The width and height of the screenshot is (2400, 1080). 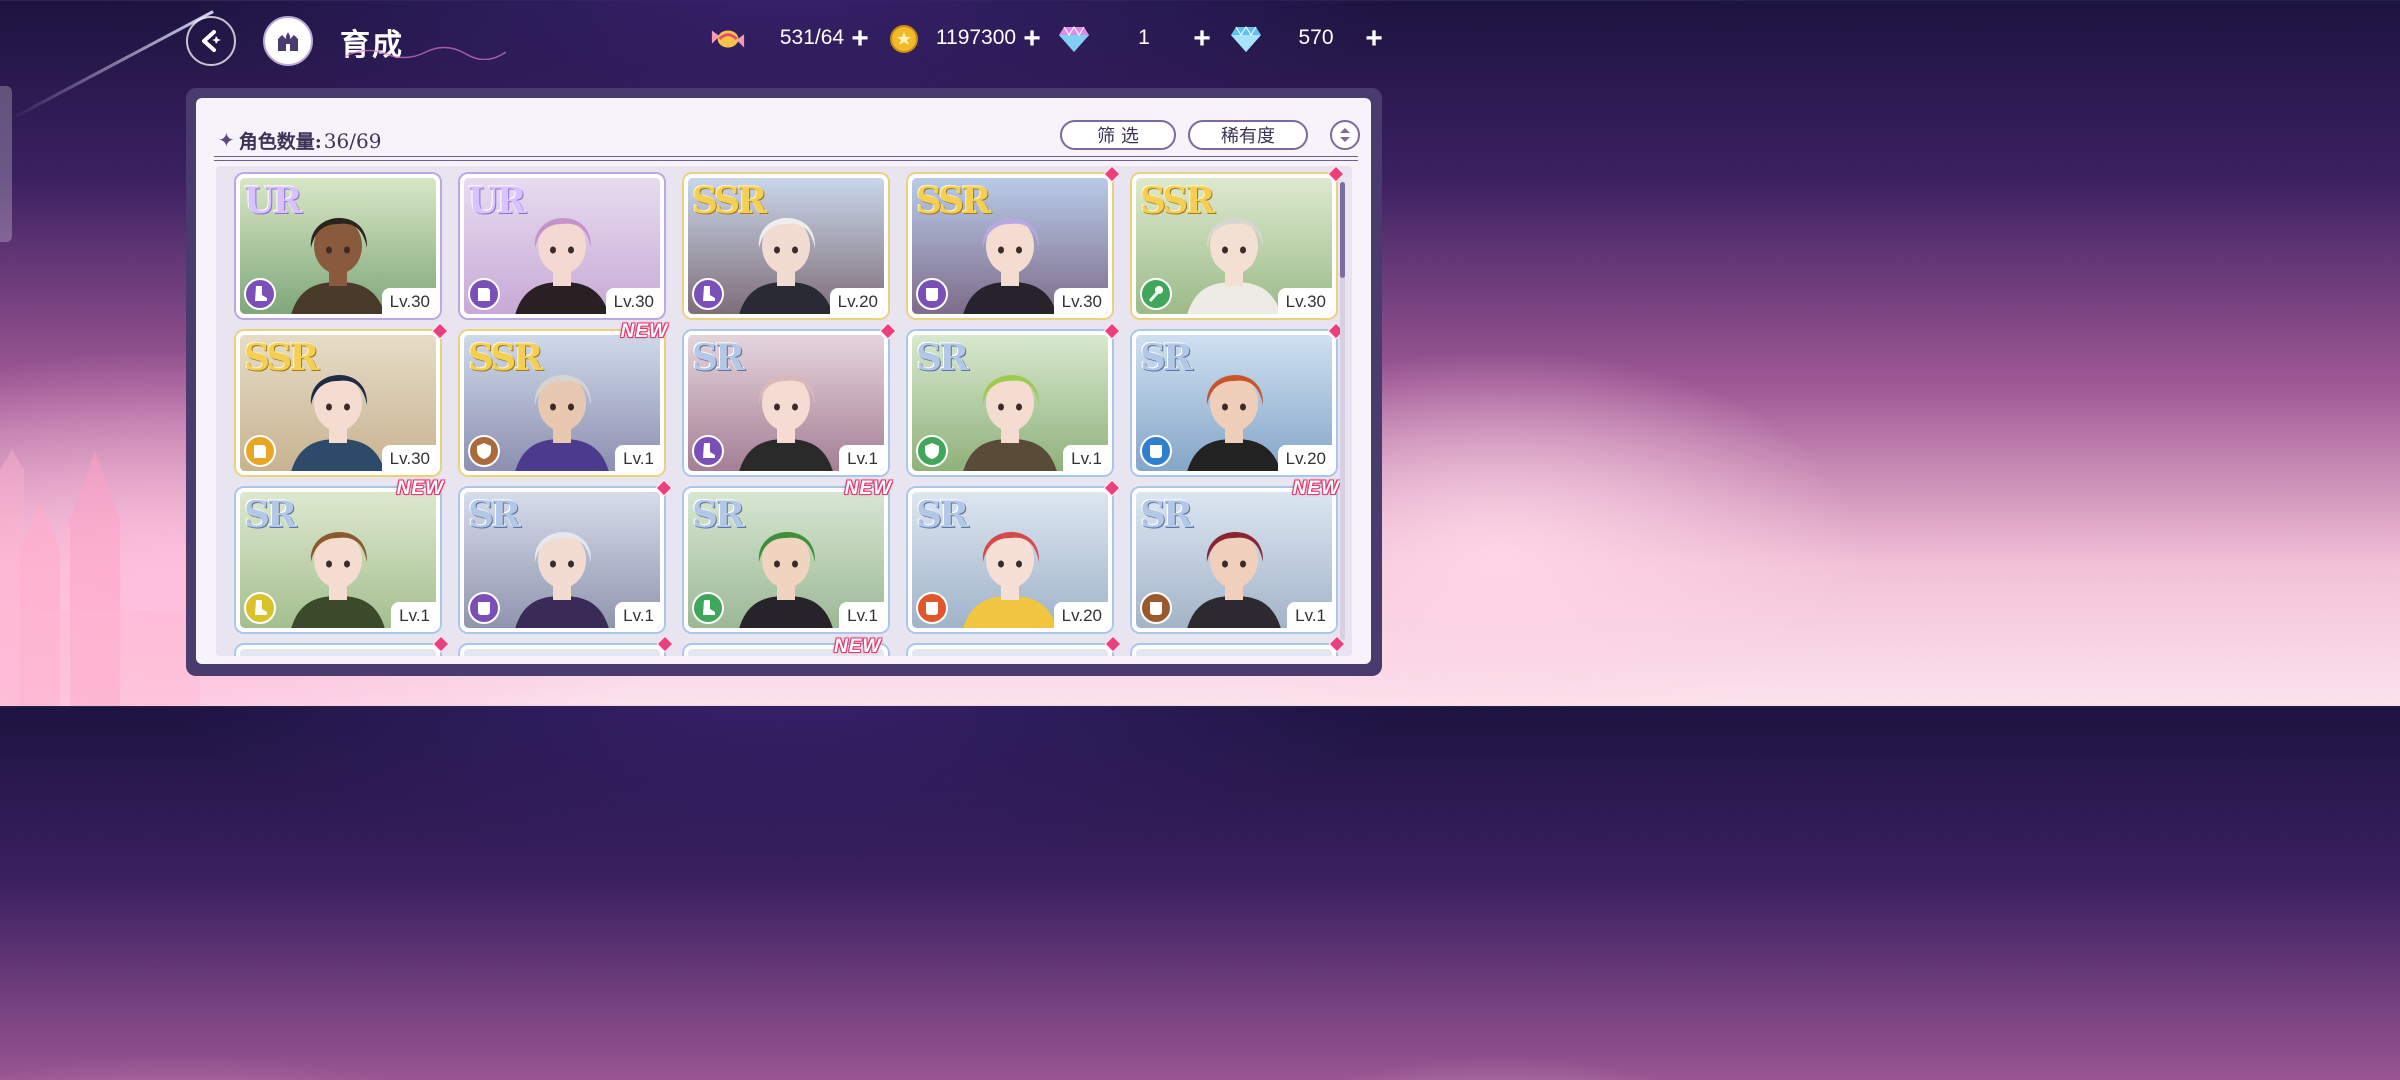 What do you see at coordinates (111, 65) in the screenshot?
I see `light-streak-decoration` at bounding box center [111, 65].